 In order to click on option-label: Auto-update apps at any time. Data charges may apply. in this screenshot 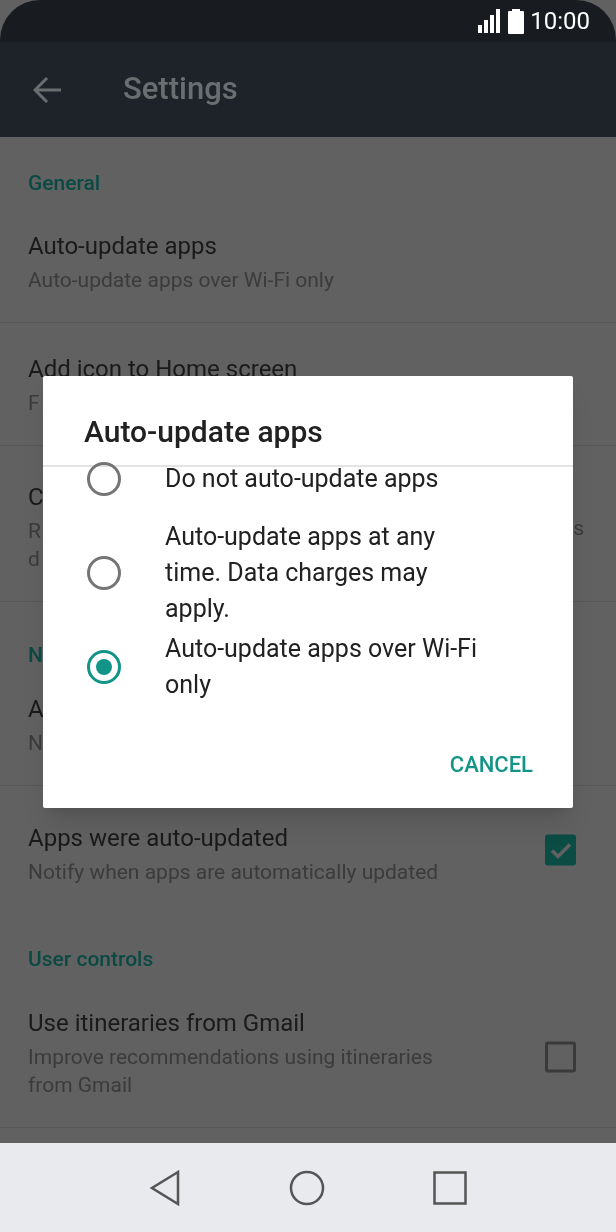, I will do `click(324, 573)`.